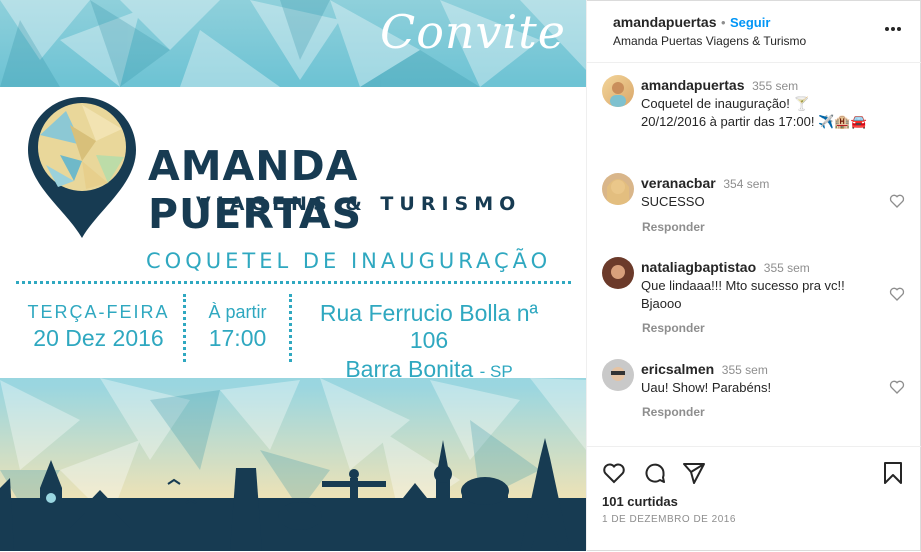 The image size is (921, 552). I want to click on caption-line-2: 20/12/2016 à partir das 17:00! ✈️🏨🚘, so click(754, 121).